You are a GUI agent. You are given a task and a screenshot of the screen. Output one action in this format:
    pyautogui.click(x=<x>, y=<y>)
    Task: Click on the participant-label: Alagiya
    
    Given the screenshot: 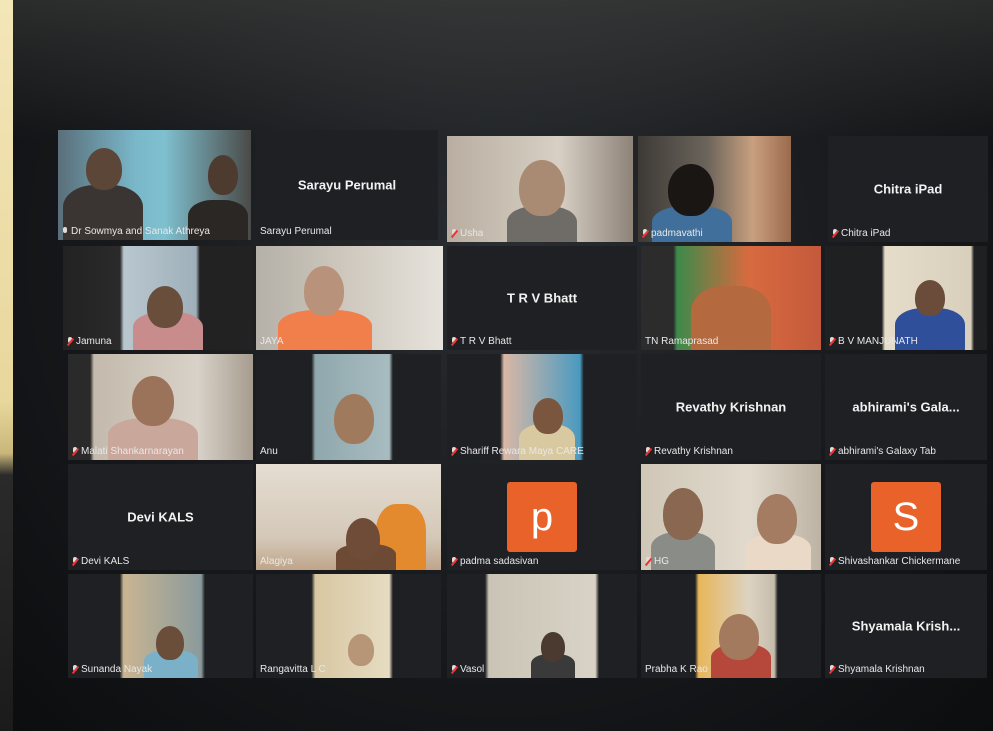 What is the action you would take?
    pyautogui.click(x=276, y=561)
    